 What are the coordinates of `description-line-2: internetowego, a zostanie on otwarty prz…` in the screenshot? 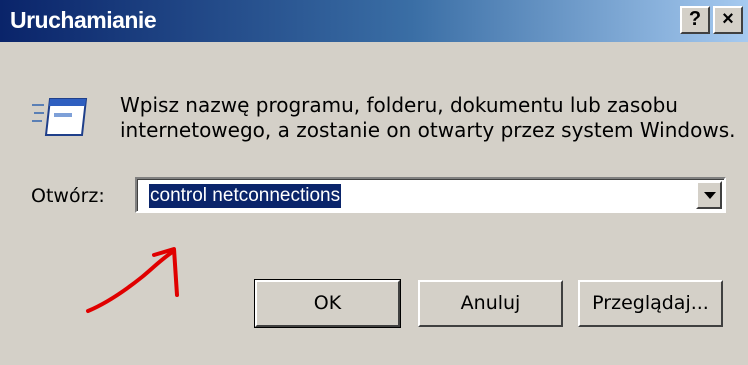 It's located at (428, 130).